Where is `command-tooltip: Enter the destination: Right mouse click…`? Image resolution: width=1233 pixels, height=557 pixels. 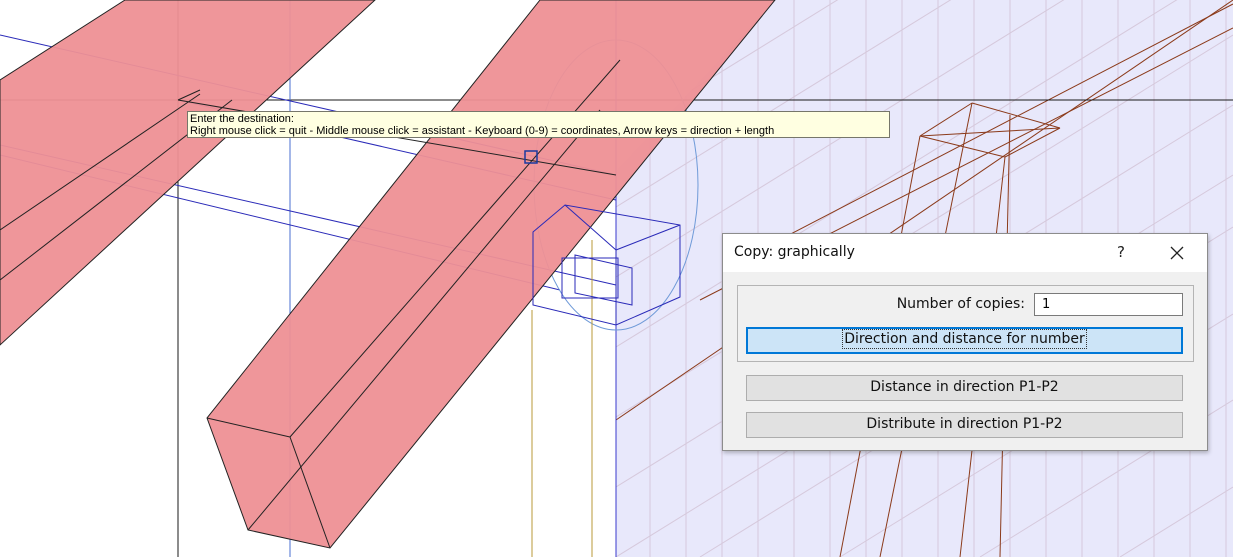
command-tooltip: Enter the destination: Right mouse click… is located at coordinates (538, 124).